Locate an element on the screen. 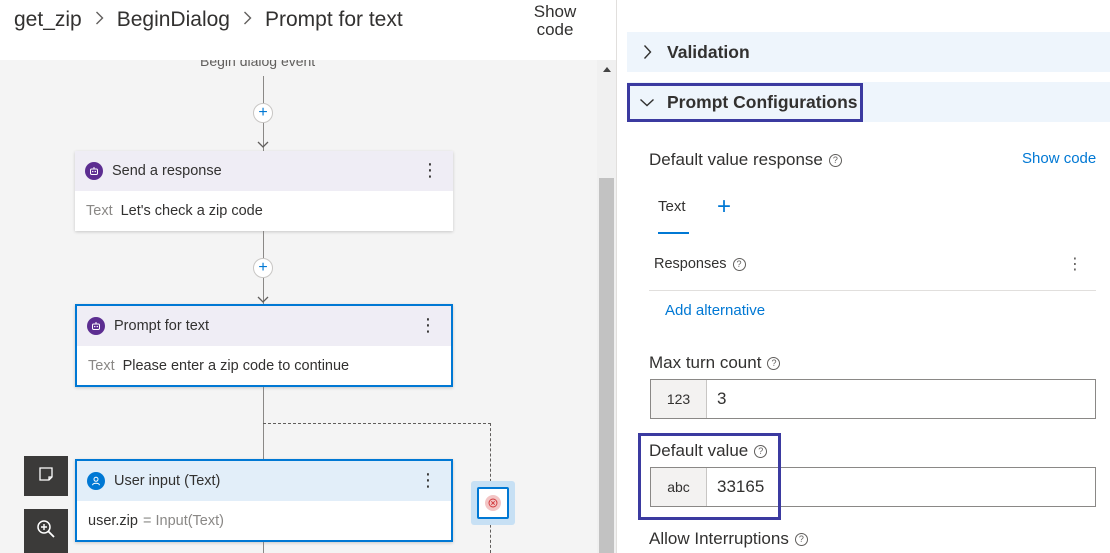 This screenshot has width=1110, height=553. branch-node-highlight is located at coordinates (493, 503).